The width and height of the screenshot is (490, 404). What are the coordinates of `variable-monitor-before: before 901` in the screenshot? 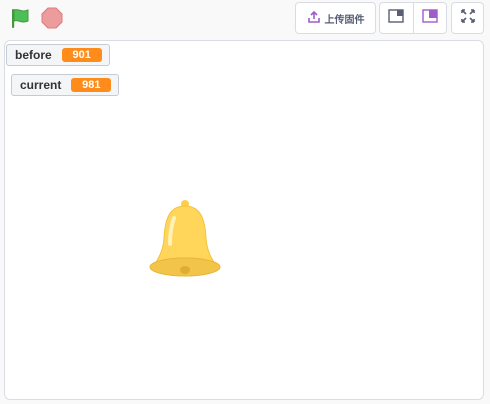 It's located at (58, 55).